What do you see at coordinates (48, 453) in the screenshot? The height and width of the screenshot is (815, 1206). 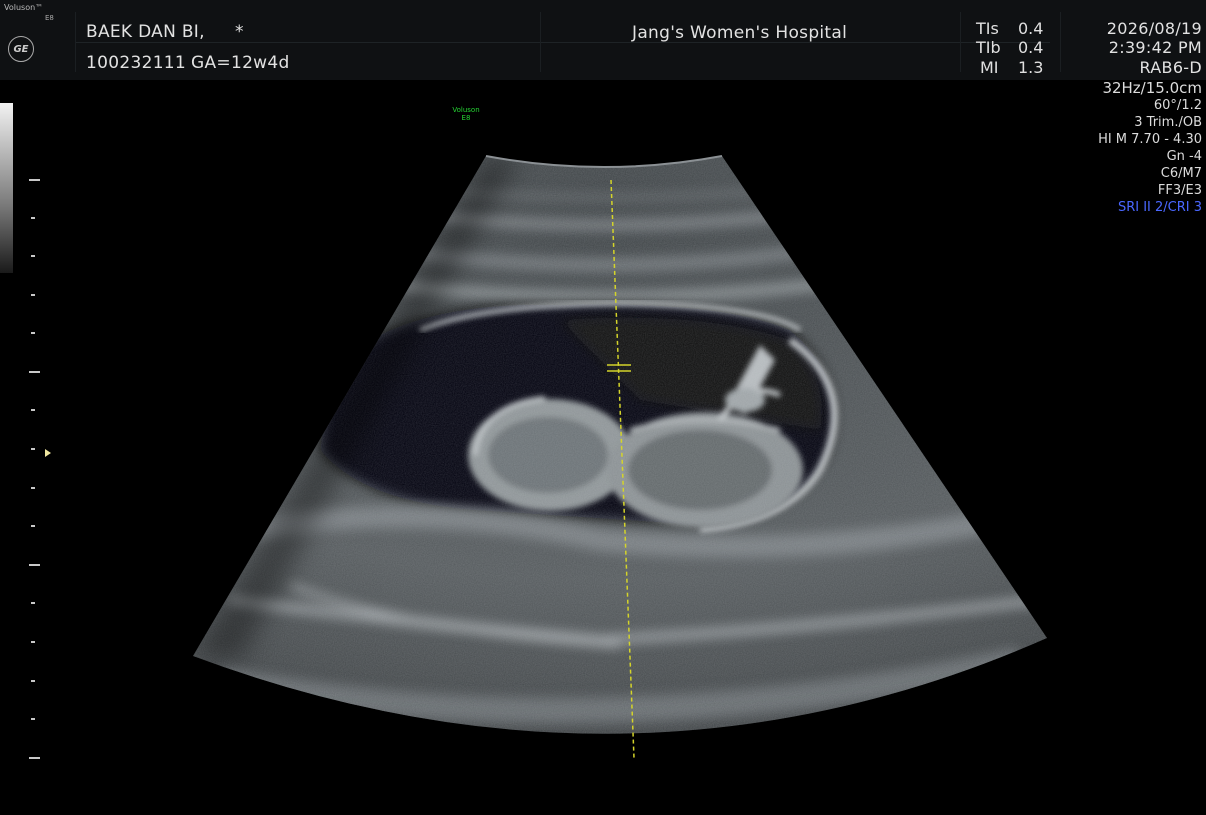 I see `focus-marker-icon` at bounding box center [48, 453].